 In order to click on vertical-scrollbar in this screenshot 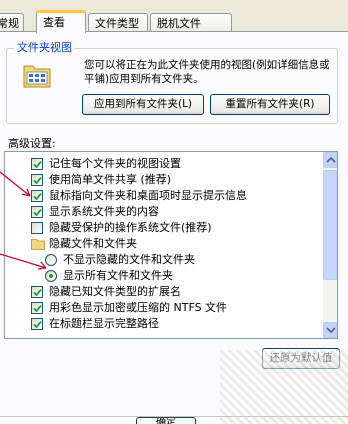, I will do `click(330, 245)`.